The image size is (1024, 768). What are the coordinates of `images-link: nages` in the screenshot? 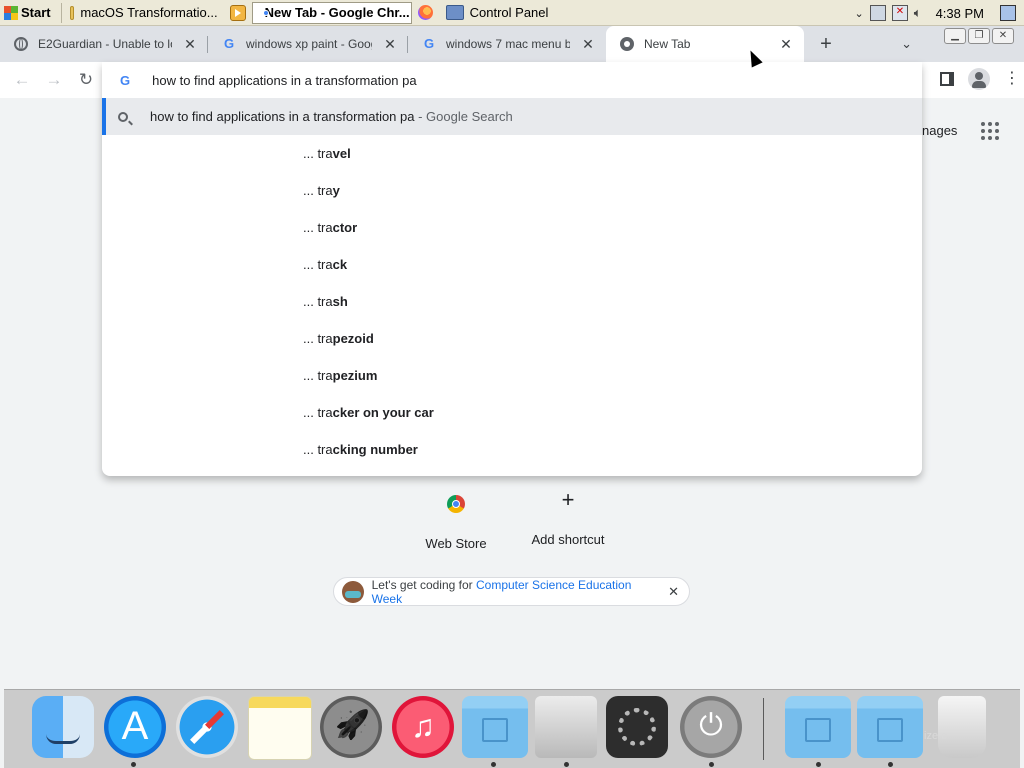 It's located at (939, 130).